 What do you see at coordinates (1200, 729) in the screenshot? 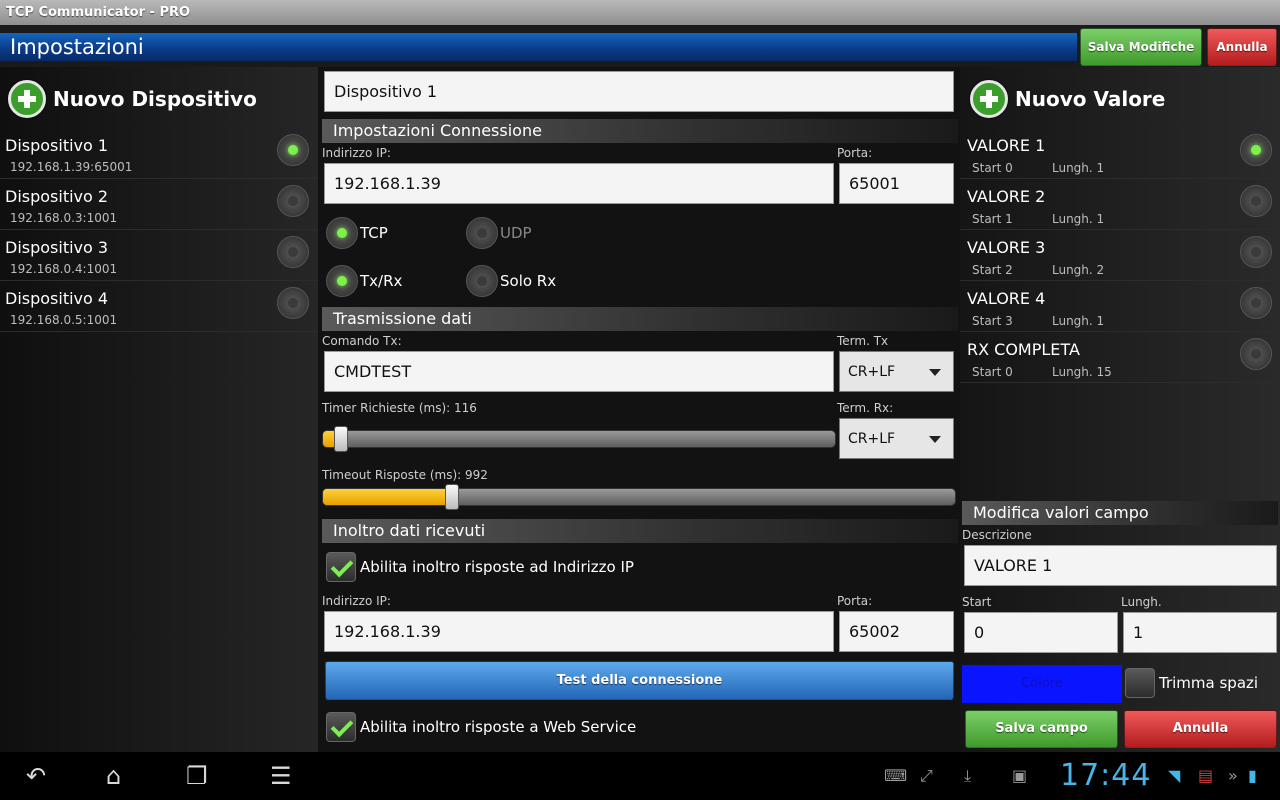
I see `cancel-field-button: Annulla` at bounding box center [1200, 729].